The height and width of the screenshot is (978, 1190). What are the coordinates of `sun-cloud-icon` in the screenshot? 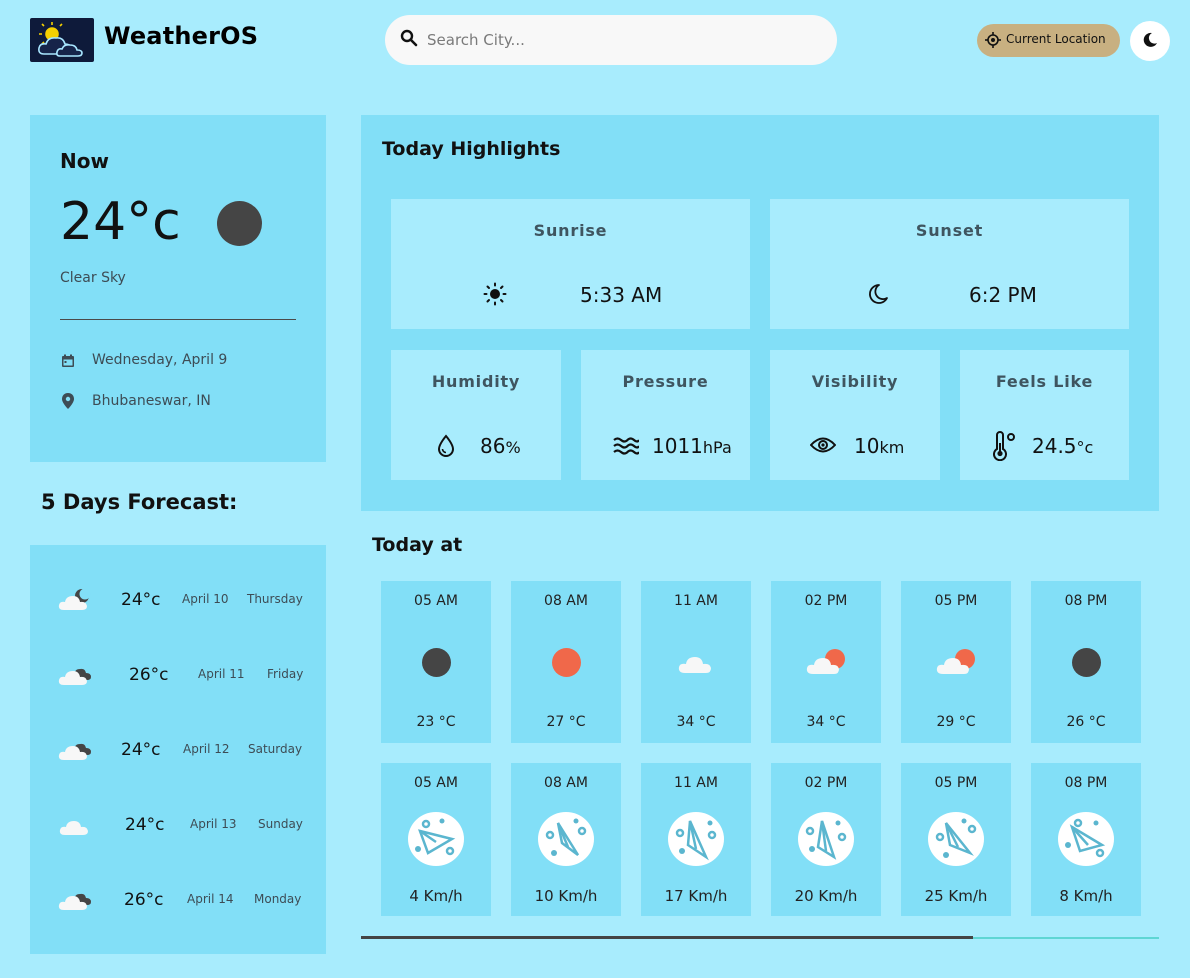 It's located at (826, 664).